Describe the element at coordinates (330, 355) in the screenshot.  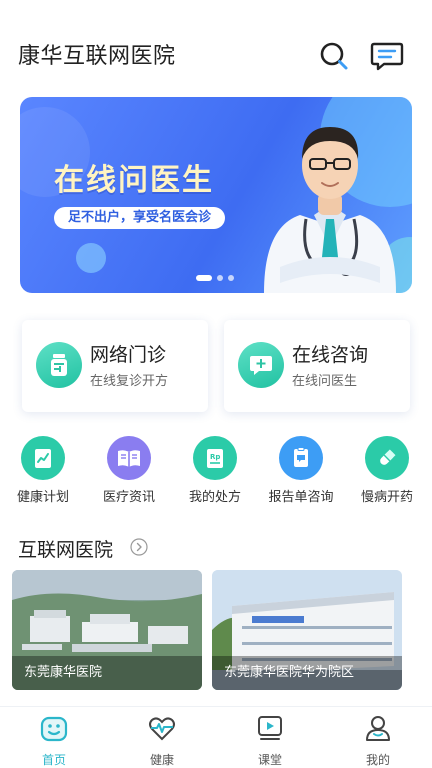
I see `card-title: 在线咨询` at that location.